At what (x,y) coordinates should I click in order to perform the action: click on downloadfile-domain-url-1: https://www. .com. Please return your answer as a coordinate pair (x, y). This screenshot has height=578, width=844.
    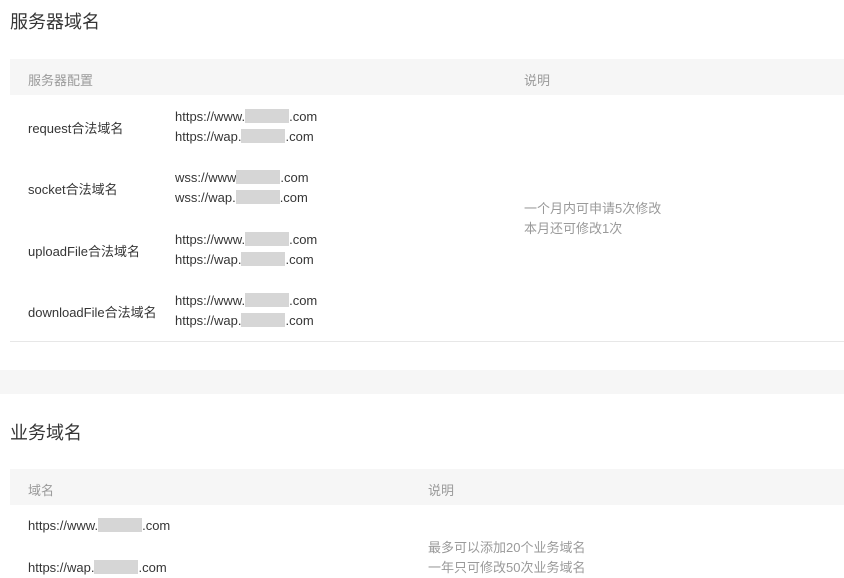
    Looking at the image, I should click on (246, 301).